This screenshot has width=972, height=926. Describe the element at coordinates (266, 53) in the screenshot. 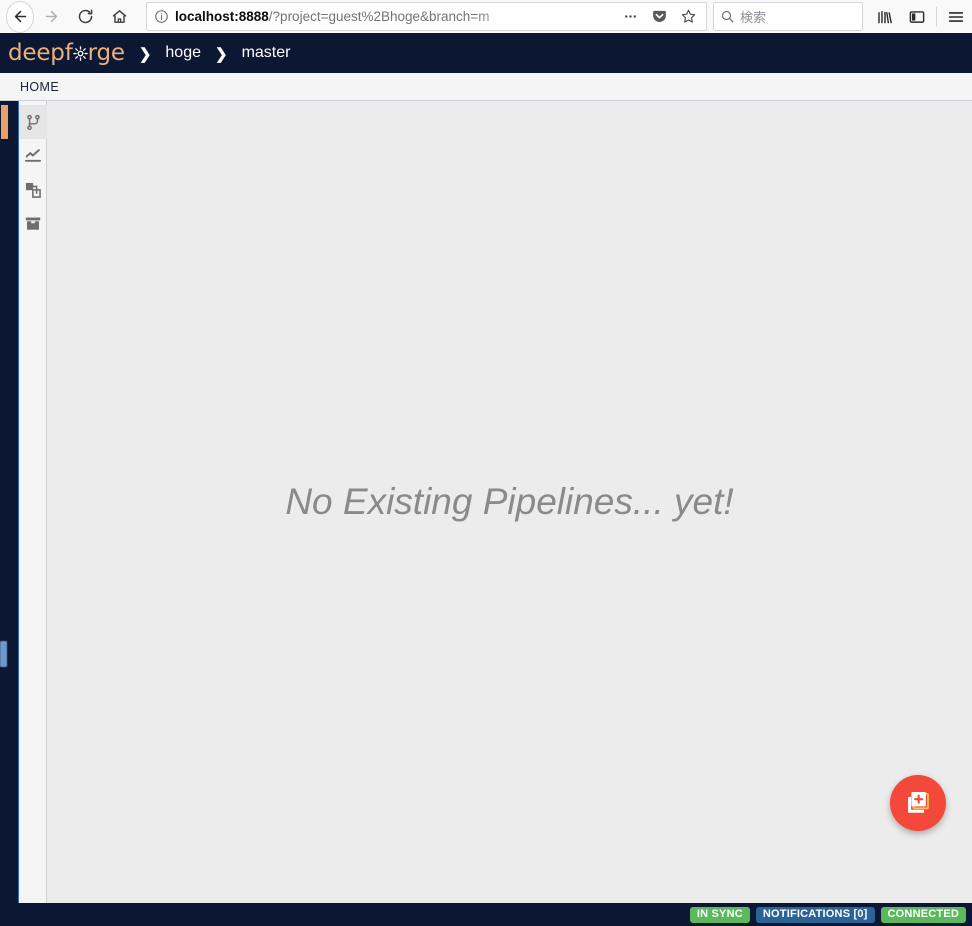

I see `breadcrumb-branch: master` at that location.